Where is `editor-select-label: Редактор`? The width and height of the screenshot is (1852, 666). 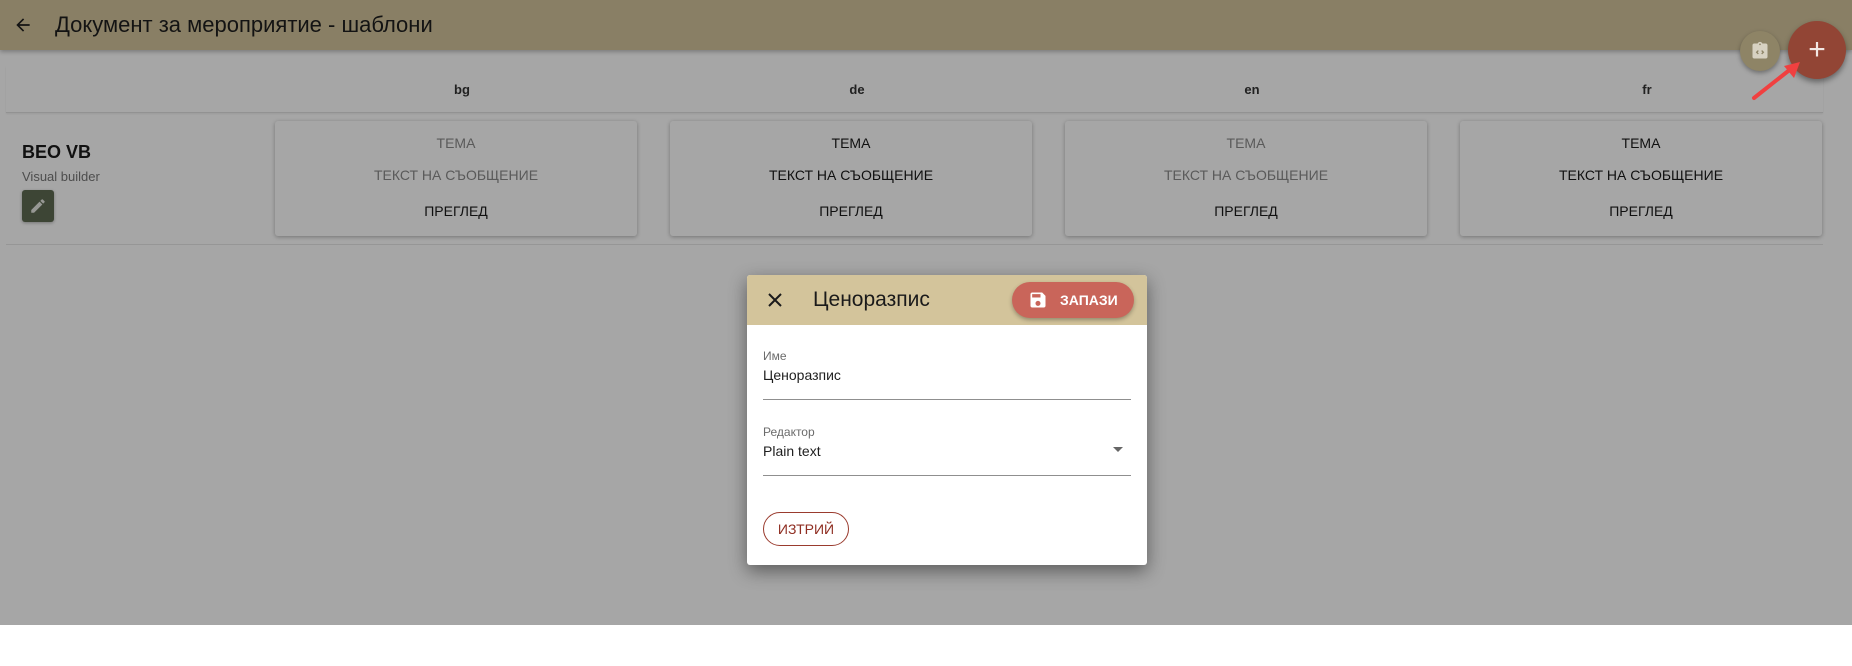
editor-select-label: Редактор is located at coordinates (789, 432).